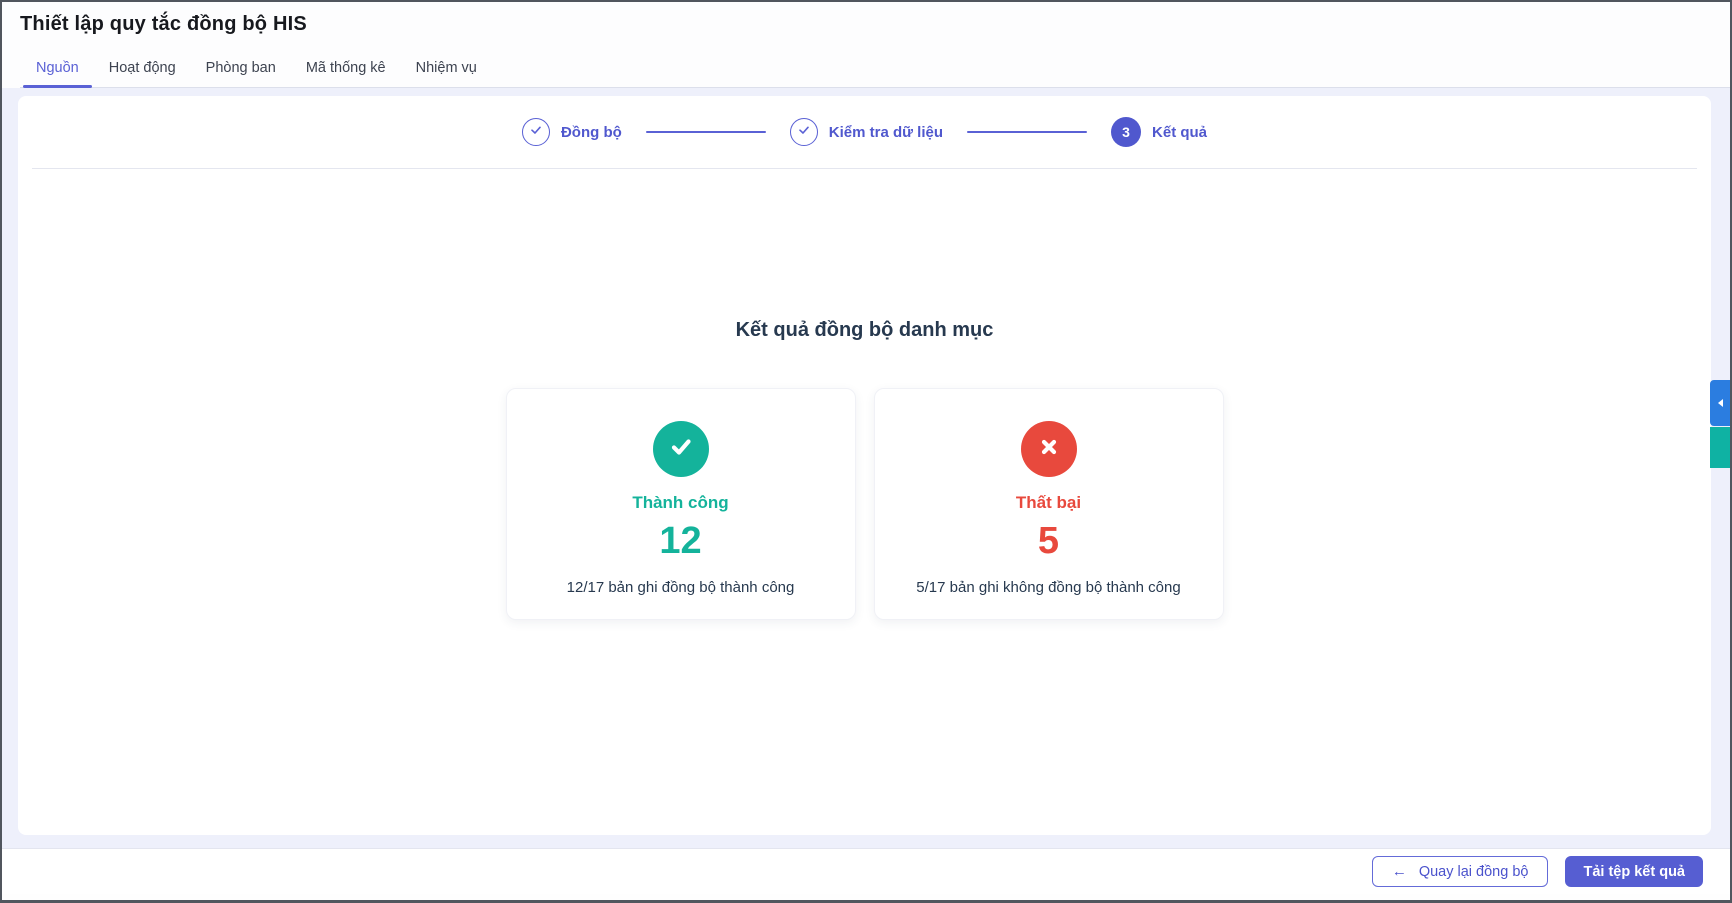  What do you see at coordinates (241, 68) in the screenshot?
I see `tab-phong-ban: Phòng ban` at bounding box center [241, 68].